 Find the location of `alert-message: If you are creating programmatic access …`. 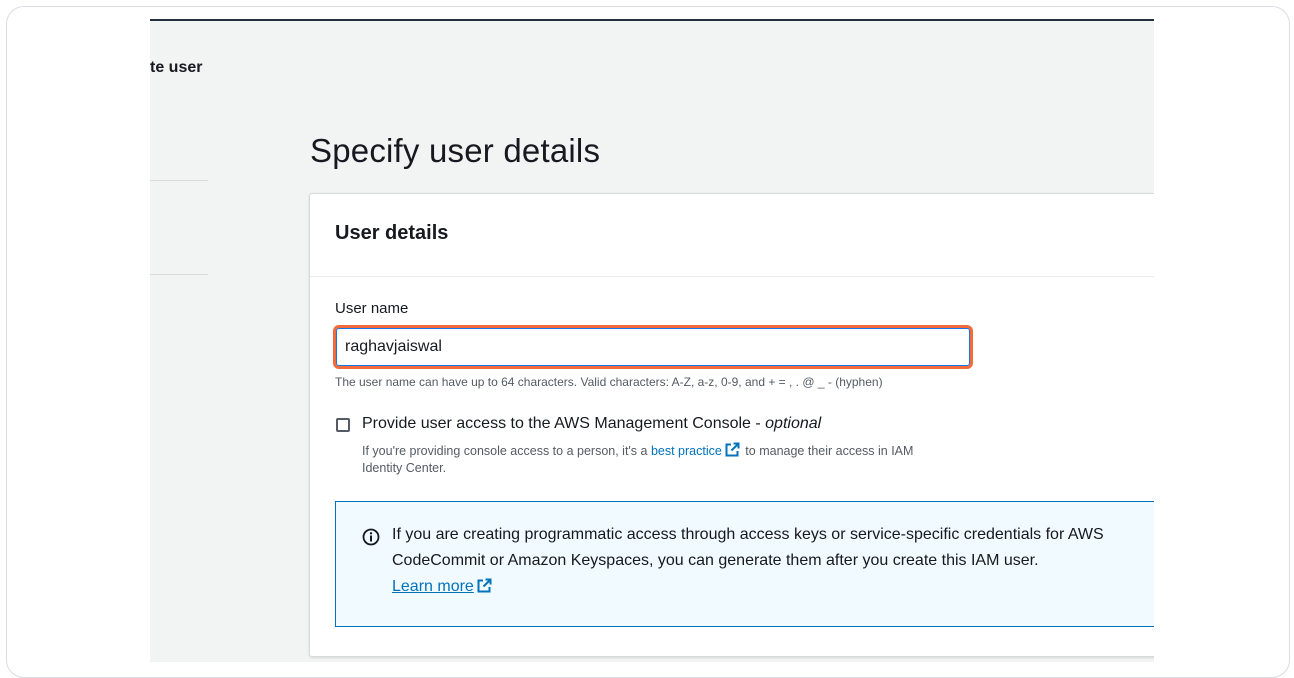

alert-message: If you are creating programmatic access … is located at coordinates (748, 547).